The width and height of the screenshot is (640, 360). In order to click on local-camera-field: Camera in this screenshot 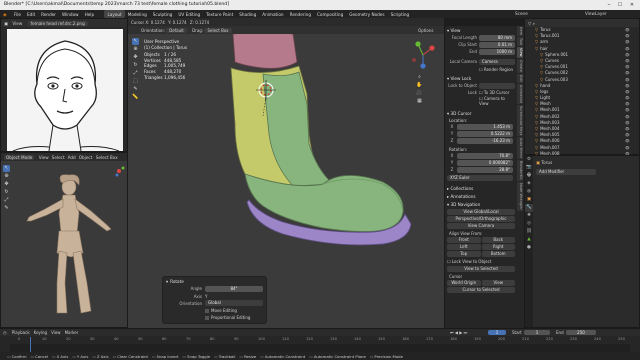, I will do `click(497, 62)`.